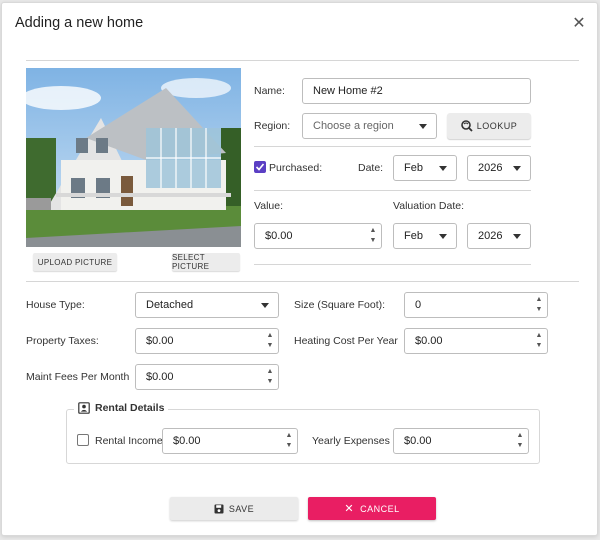 Image resolution: width=600 pixels, height=540 pixels. I want to click on rental-income-label: Rental Income, so click(129, 441).